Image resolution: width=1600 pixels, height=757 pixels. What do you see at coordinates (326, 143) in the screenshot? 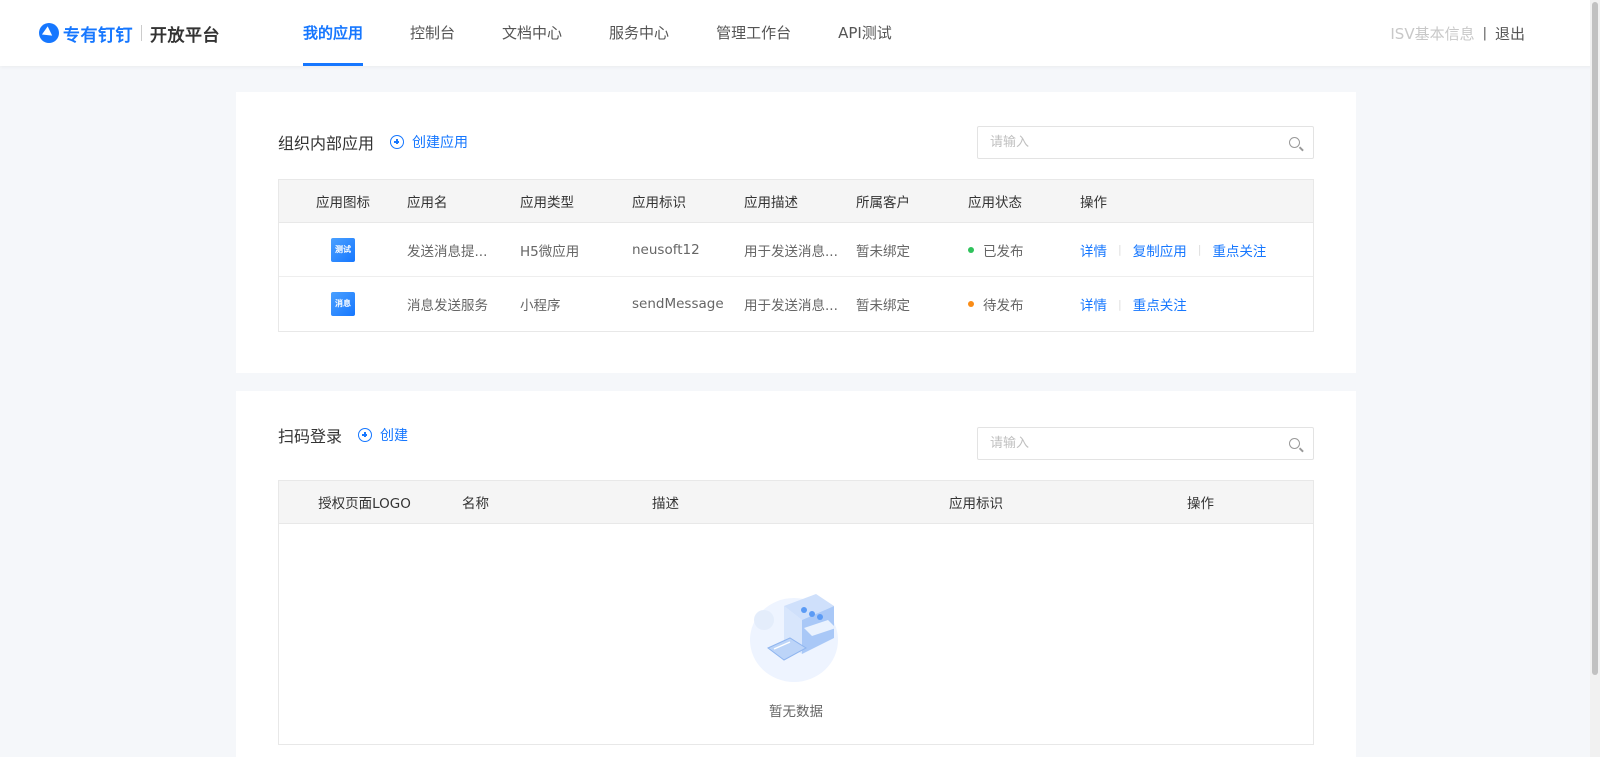
I see `internal-apps-title: 组织内部应用` at bounding box center [326, 143].